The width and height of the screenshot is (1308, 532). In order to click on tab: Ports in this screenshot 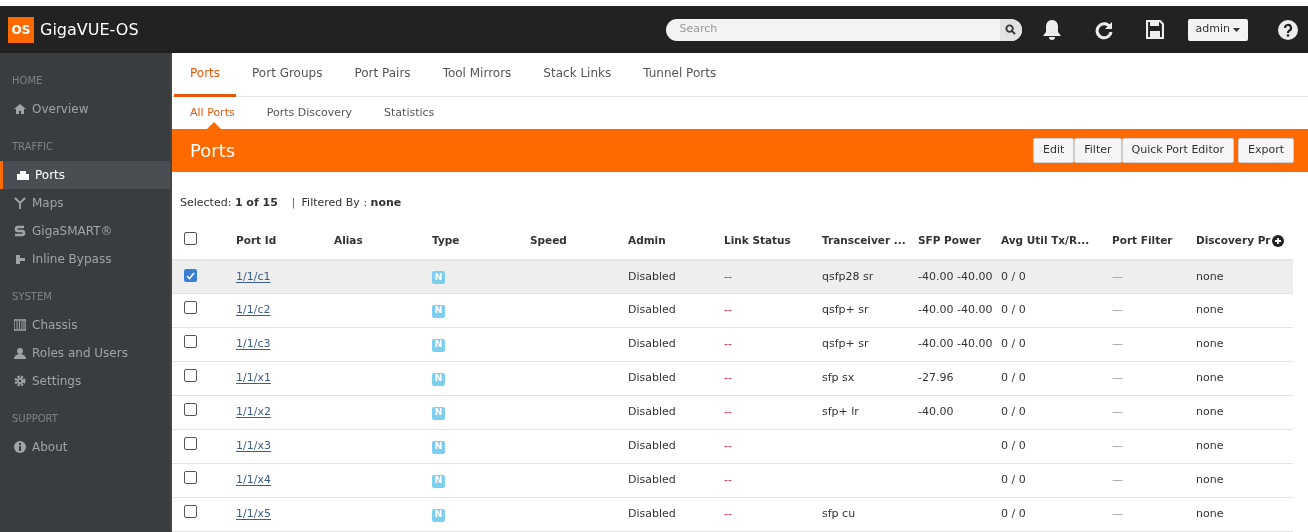, I will do `click(205, 75)`.